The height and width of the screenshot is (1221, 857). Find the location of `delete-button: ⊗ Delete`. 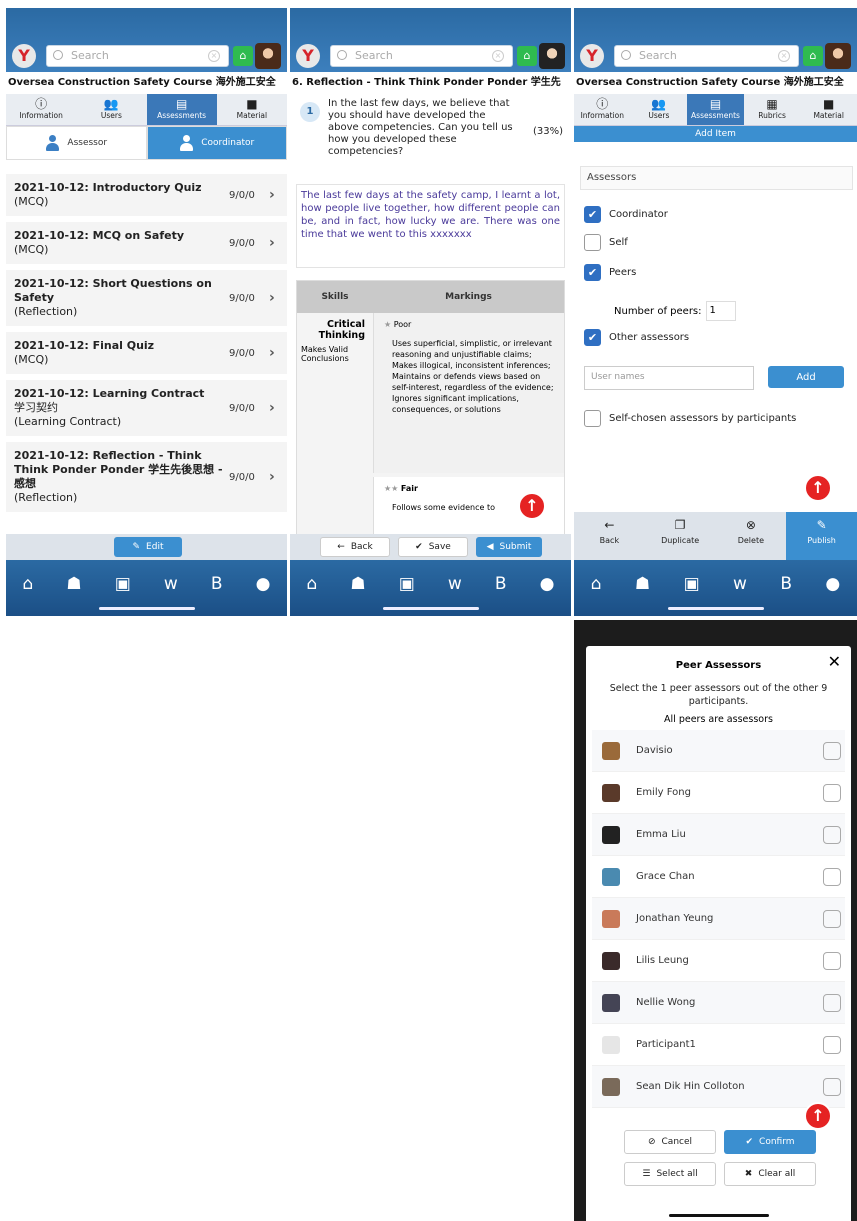

delete-button: ⊗ Delete is located at coordinates (751, 536).